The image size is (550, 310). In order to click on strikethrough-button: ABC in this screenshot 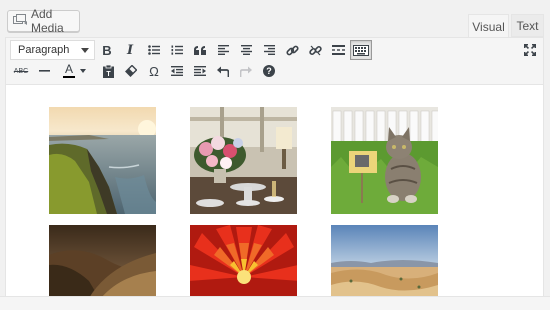, I will do `click(21, 71)`.